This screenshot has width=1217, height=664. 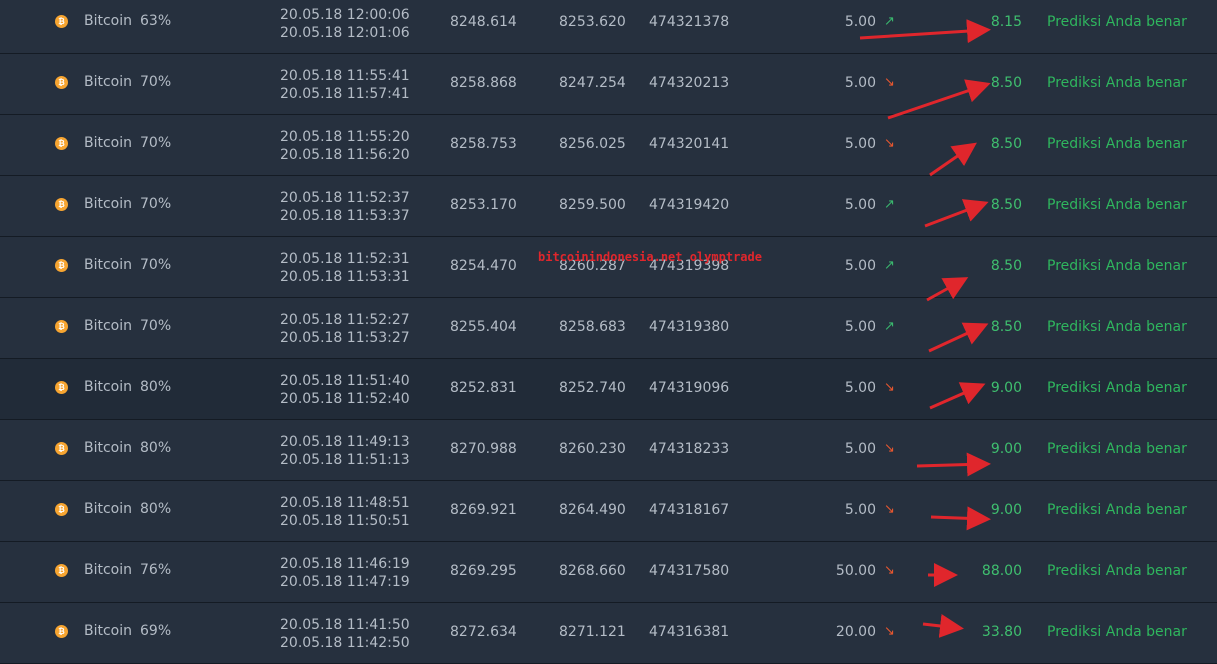 What do you see at coordinates (592, 144) in the screenshot?
I see `close-price: 8256.025` at bounding box center [592, 144].